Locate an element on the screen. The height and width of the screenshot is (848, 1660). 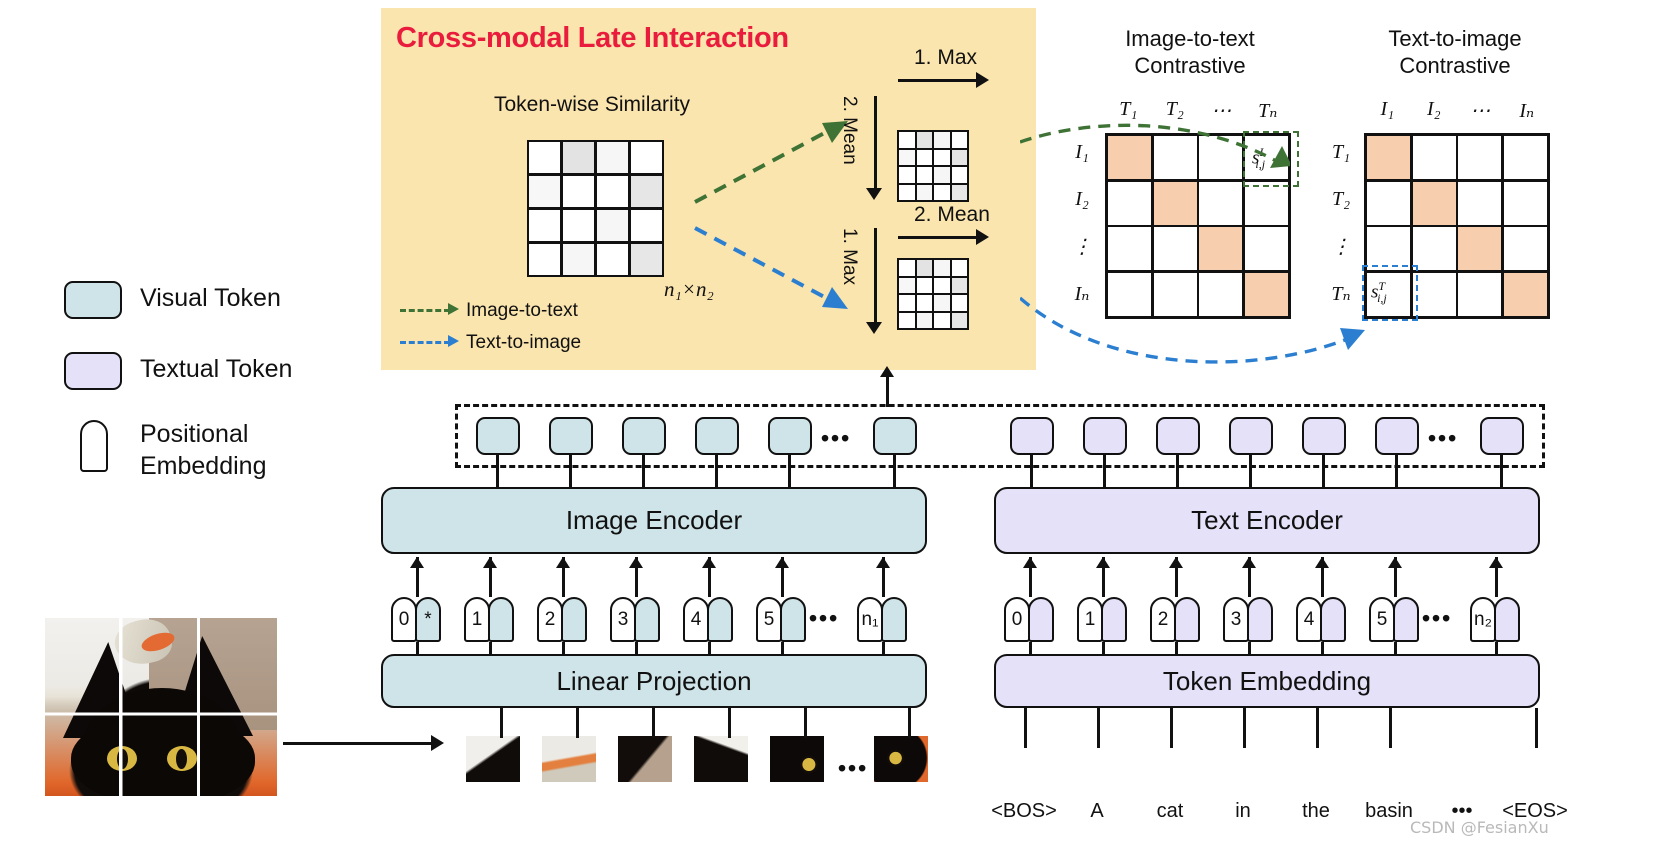
row-header: T₂ is located at coordinates (1341, 198).